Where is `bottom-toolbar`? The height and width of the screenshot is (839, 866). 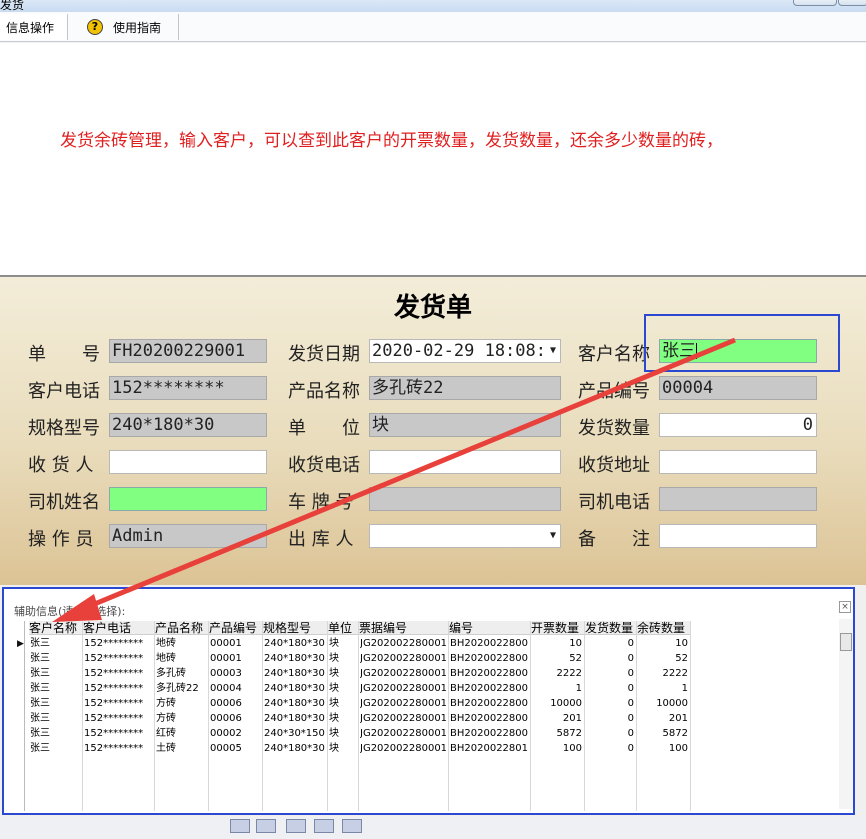 bottom-toolbar is located at coordinates (433, 828).